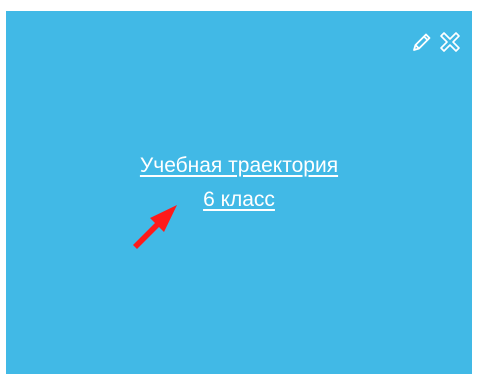 This screenshot has height=374, width=477. Describe the element at coordinates (239, 165) in the screenshot. I see `course-link-title: Учебная траектория` at that location.